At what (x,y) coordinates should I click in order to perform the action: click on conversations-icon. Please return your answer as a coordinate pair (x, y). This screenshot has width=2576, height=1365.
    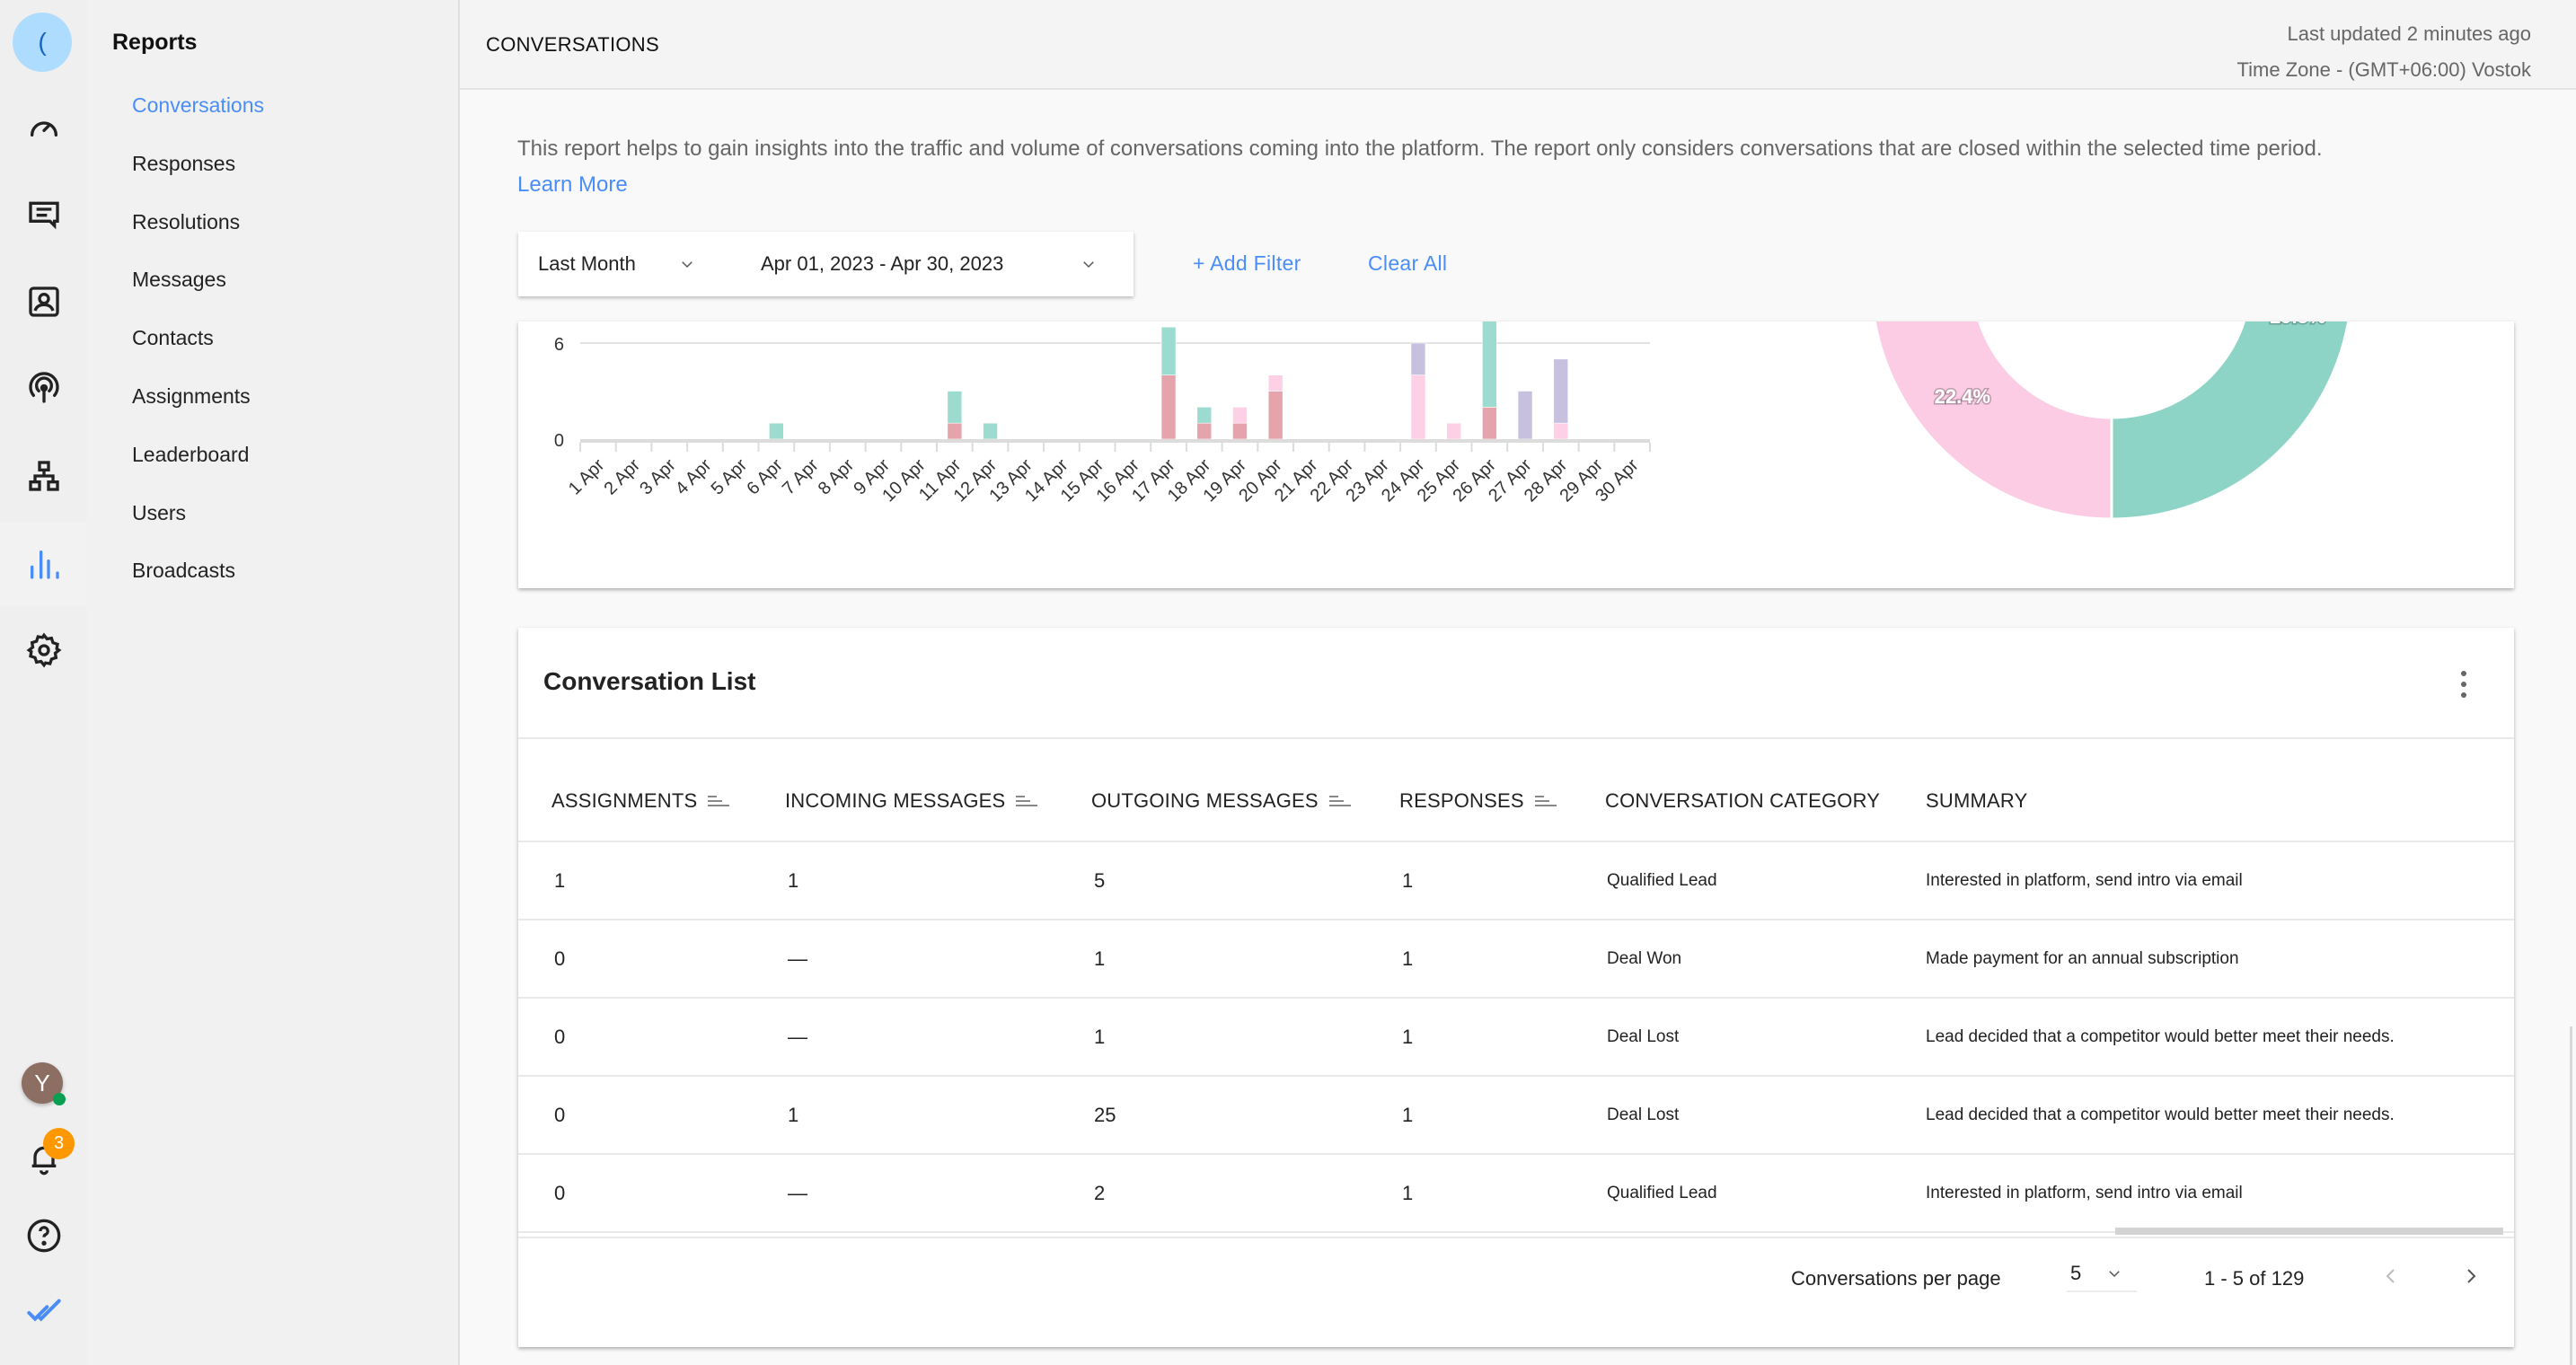
    Looking at the image, I should click on (43, 215).